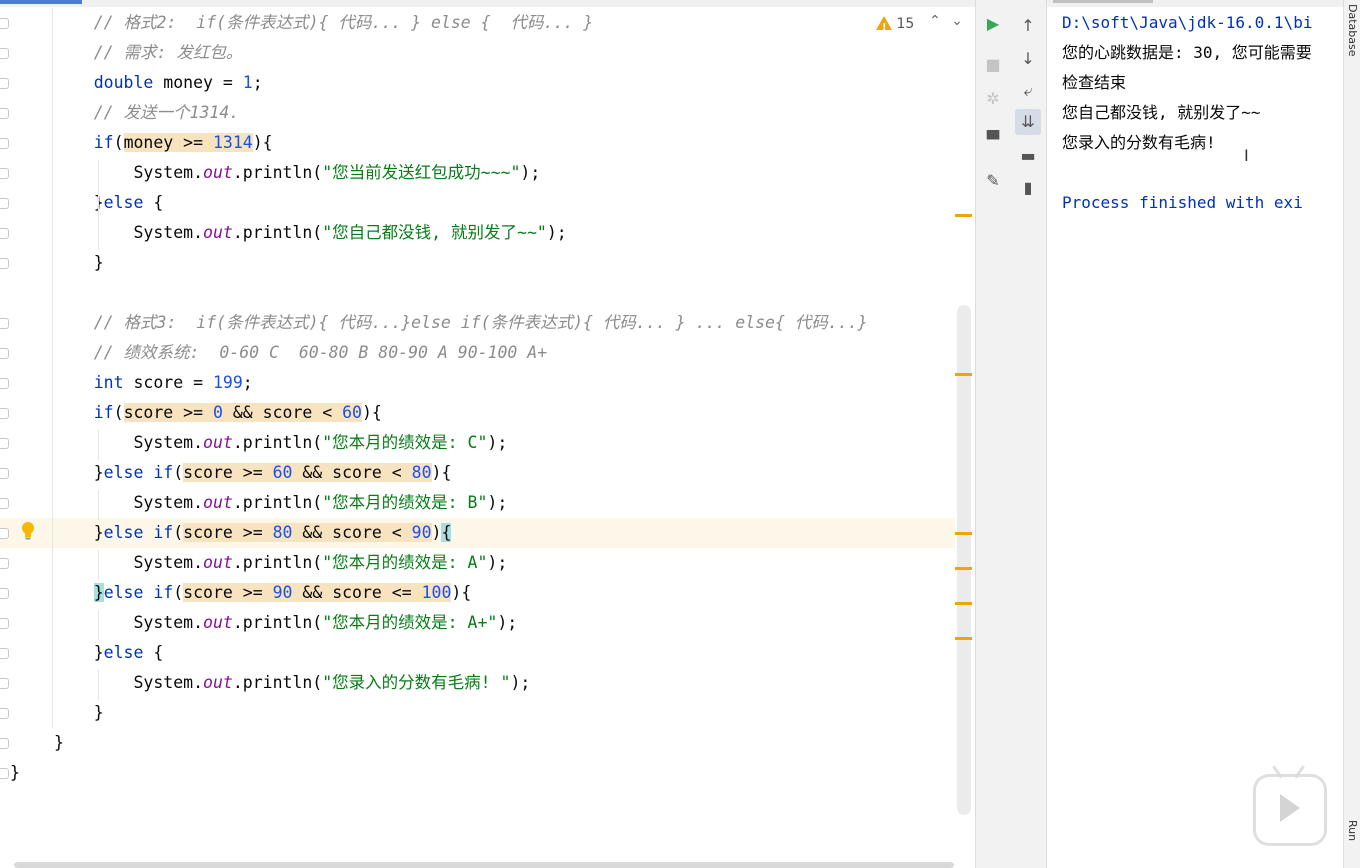 The width and height of the screenshot is (1360, 868). I want to click on horizontal-scrollbar, so click(484, 865).